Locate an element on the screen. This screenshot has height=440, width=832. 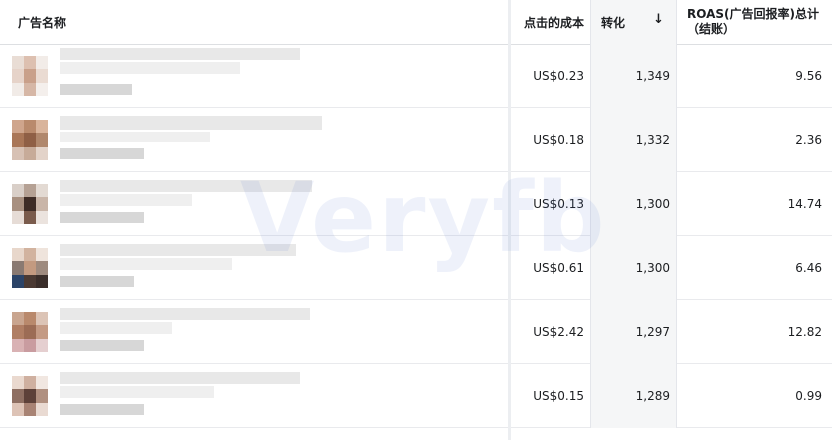
column-header-roas-label: ROAS(广告回报率)总计（结账） is located at coordinates (753, 21).